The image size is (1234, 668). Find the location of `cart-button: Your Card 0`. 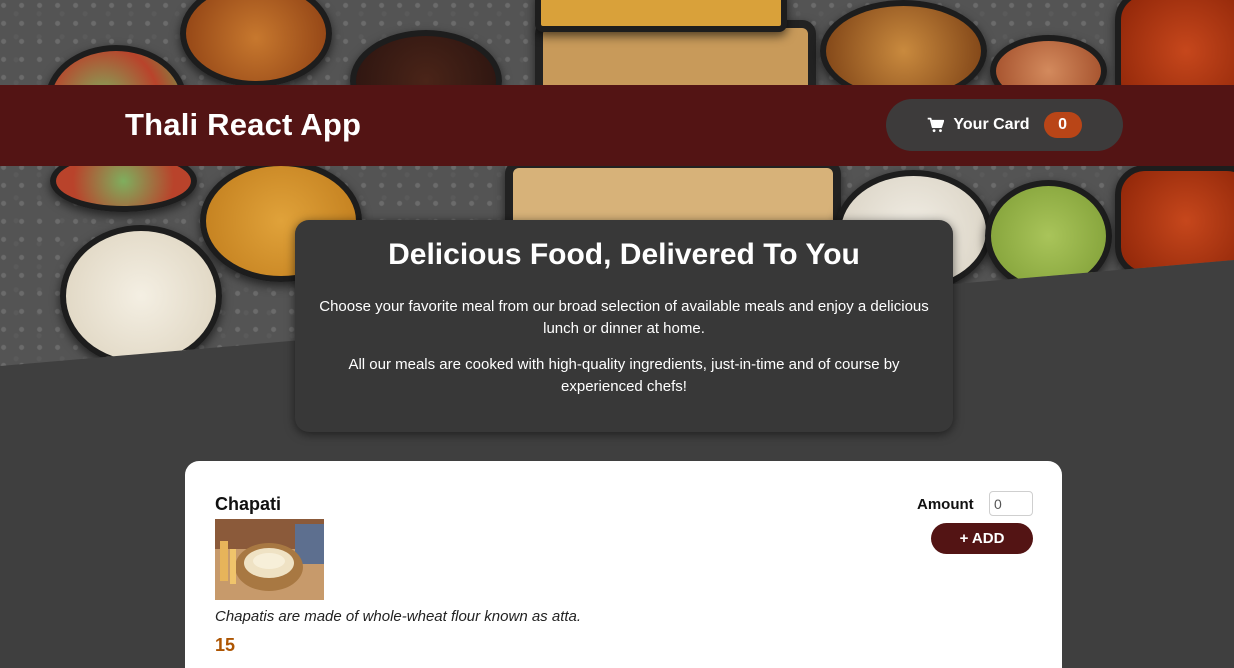

cart-button: Your Card 0 is located at coordinates (1004, 125).